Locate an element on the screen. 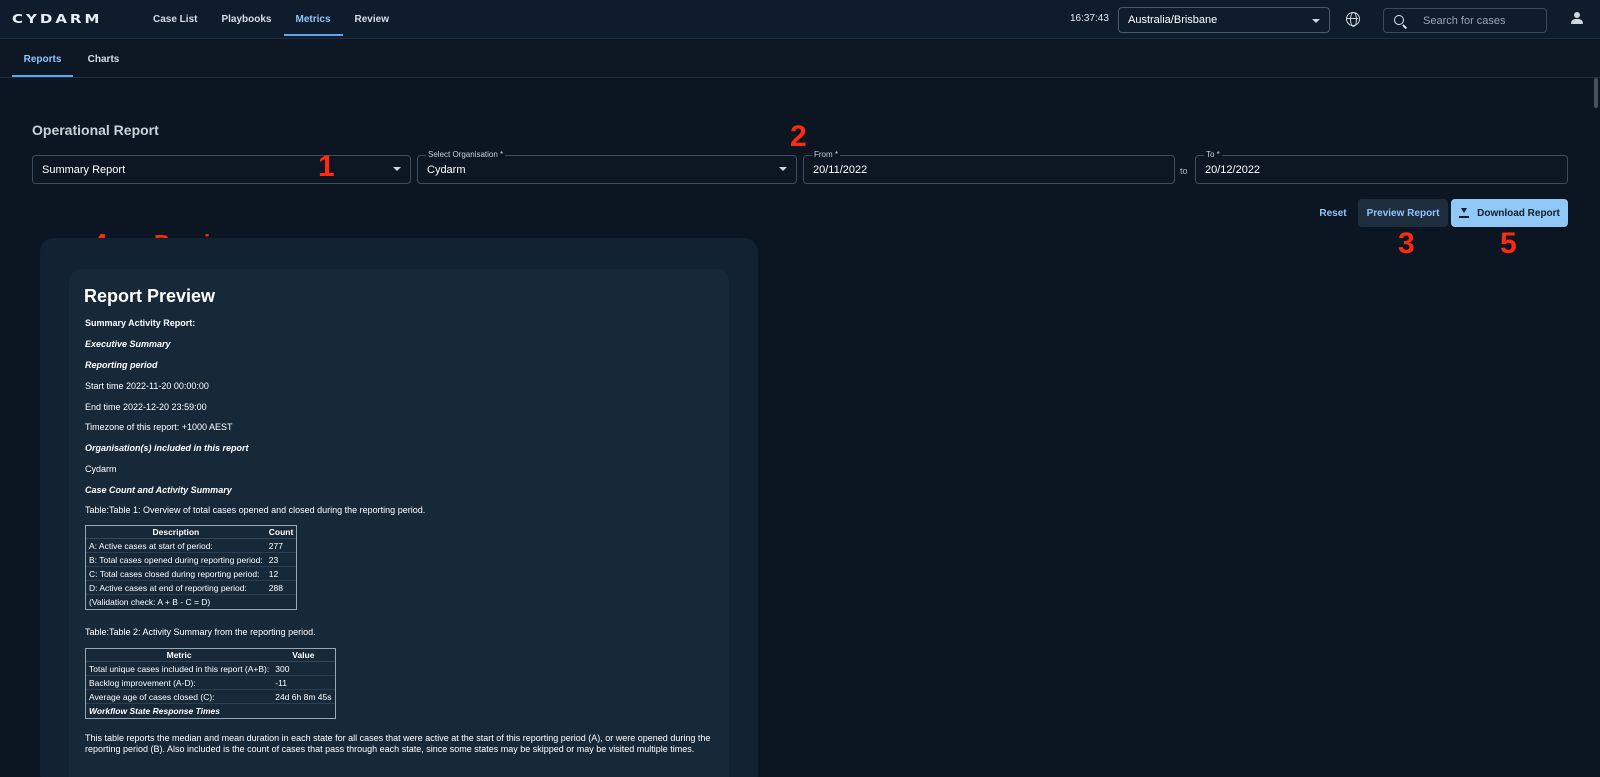 The width and height of the screenshot is (1600, 777). globe-icon is located at coordinates (1353, 19).